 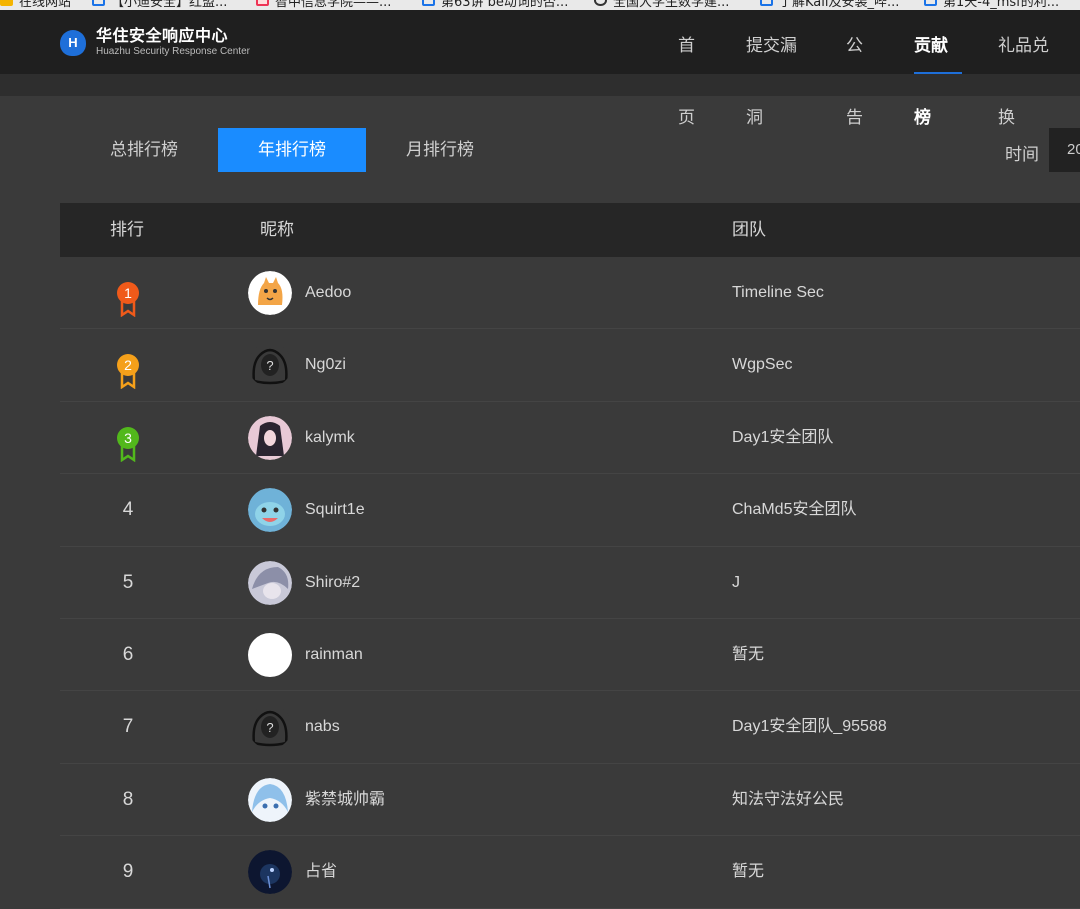 I want to click on team-name: Day1安全团队, so click(x=783, y=437).